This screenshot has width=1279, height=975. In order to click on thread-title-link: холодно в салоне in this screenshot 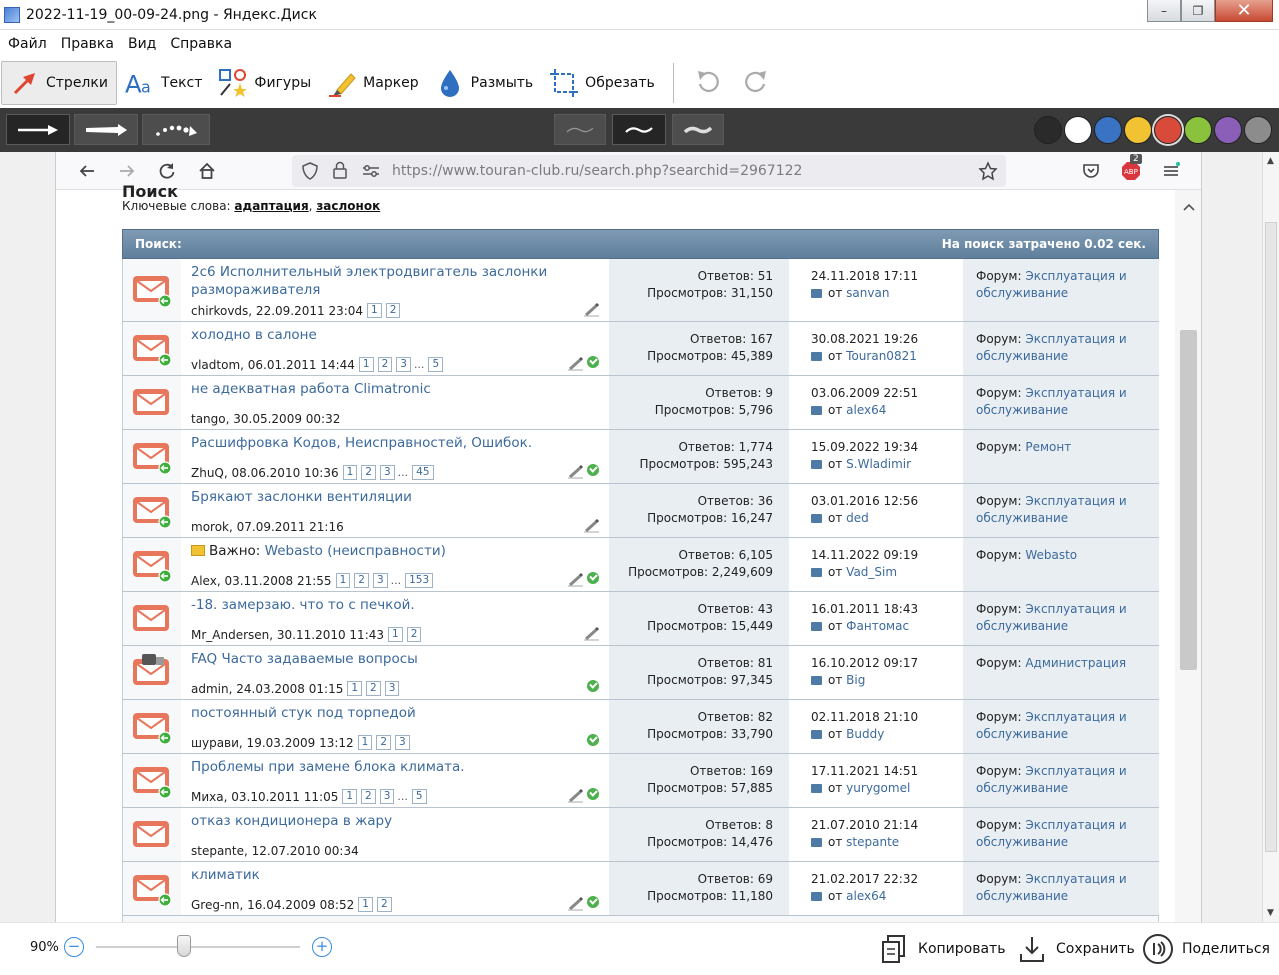, I will do `click(254, 335)`.